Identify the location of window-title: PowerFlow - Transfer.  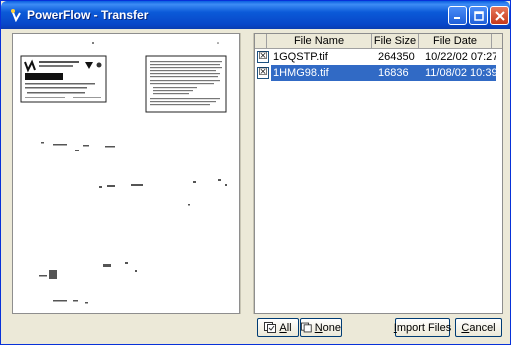
(88, 15).